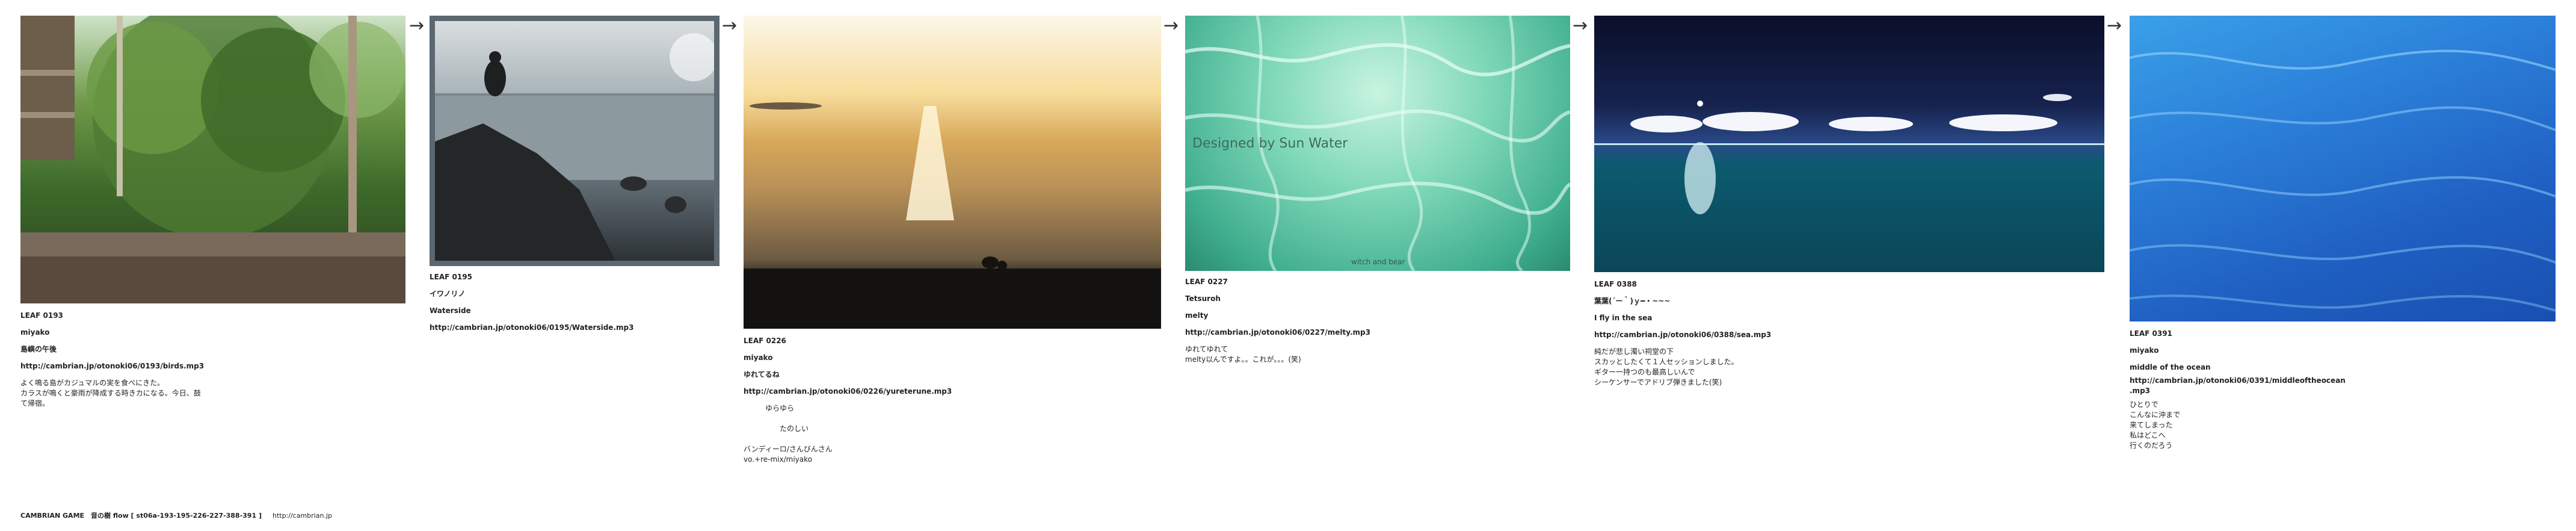 This screenshot has height=531, width=2576. What do you see at coordinates (2151, 333) in the screenshot?
I see `leaf-code: LEAF 0391` at bounding box center [2151, 333].